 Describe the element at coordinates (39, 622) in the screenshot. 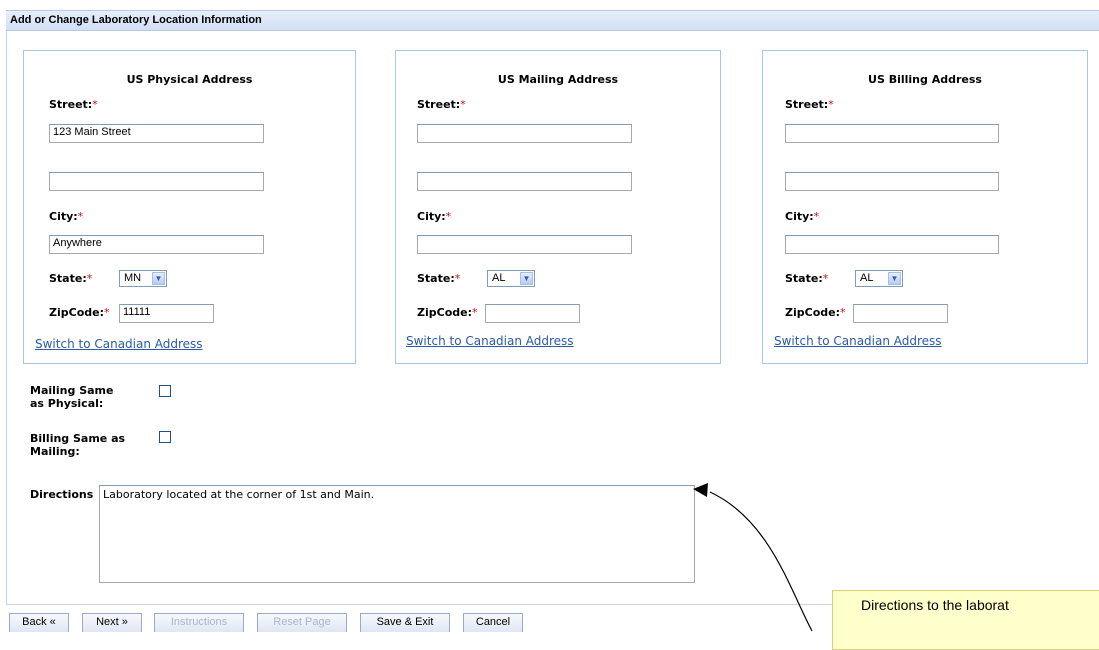

I see `back-button: Back «` at that location.